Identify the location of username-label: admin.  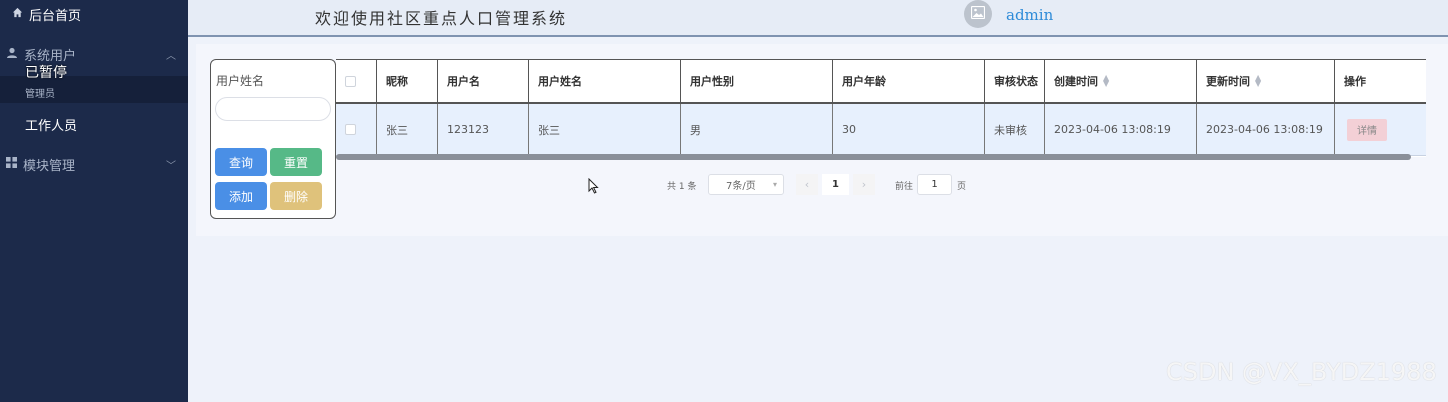
(1029, 15).